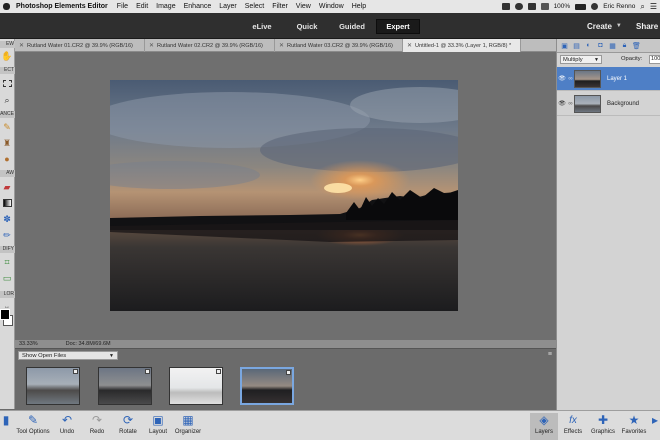 The width and height of the screenshot is (660, 440). I want to click on organizer-button: ▦ Organizer, so click(188, 426).